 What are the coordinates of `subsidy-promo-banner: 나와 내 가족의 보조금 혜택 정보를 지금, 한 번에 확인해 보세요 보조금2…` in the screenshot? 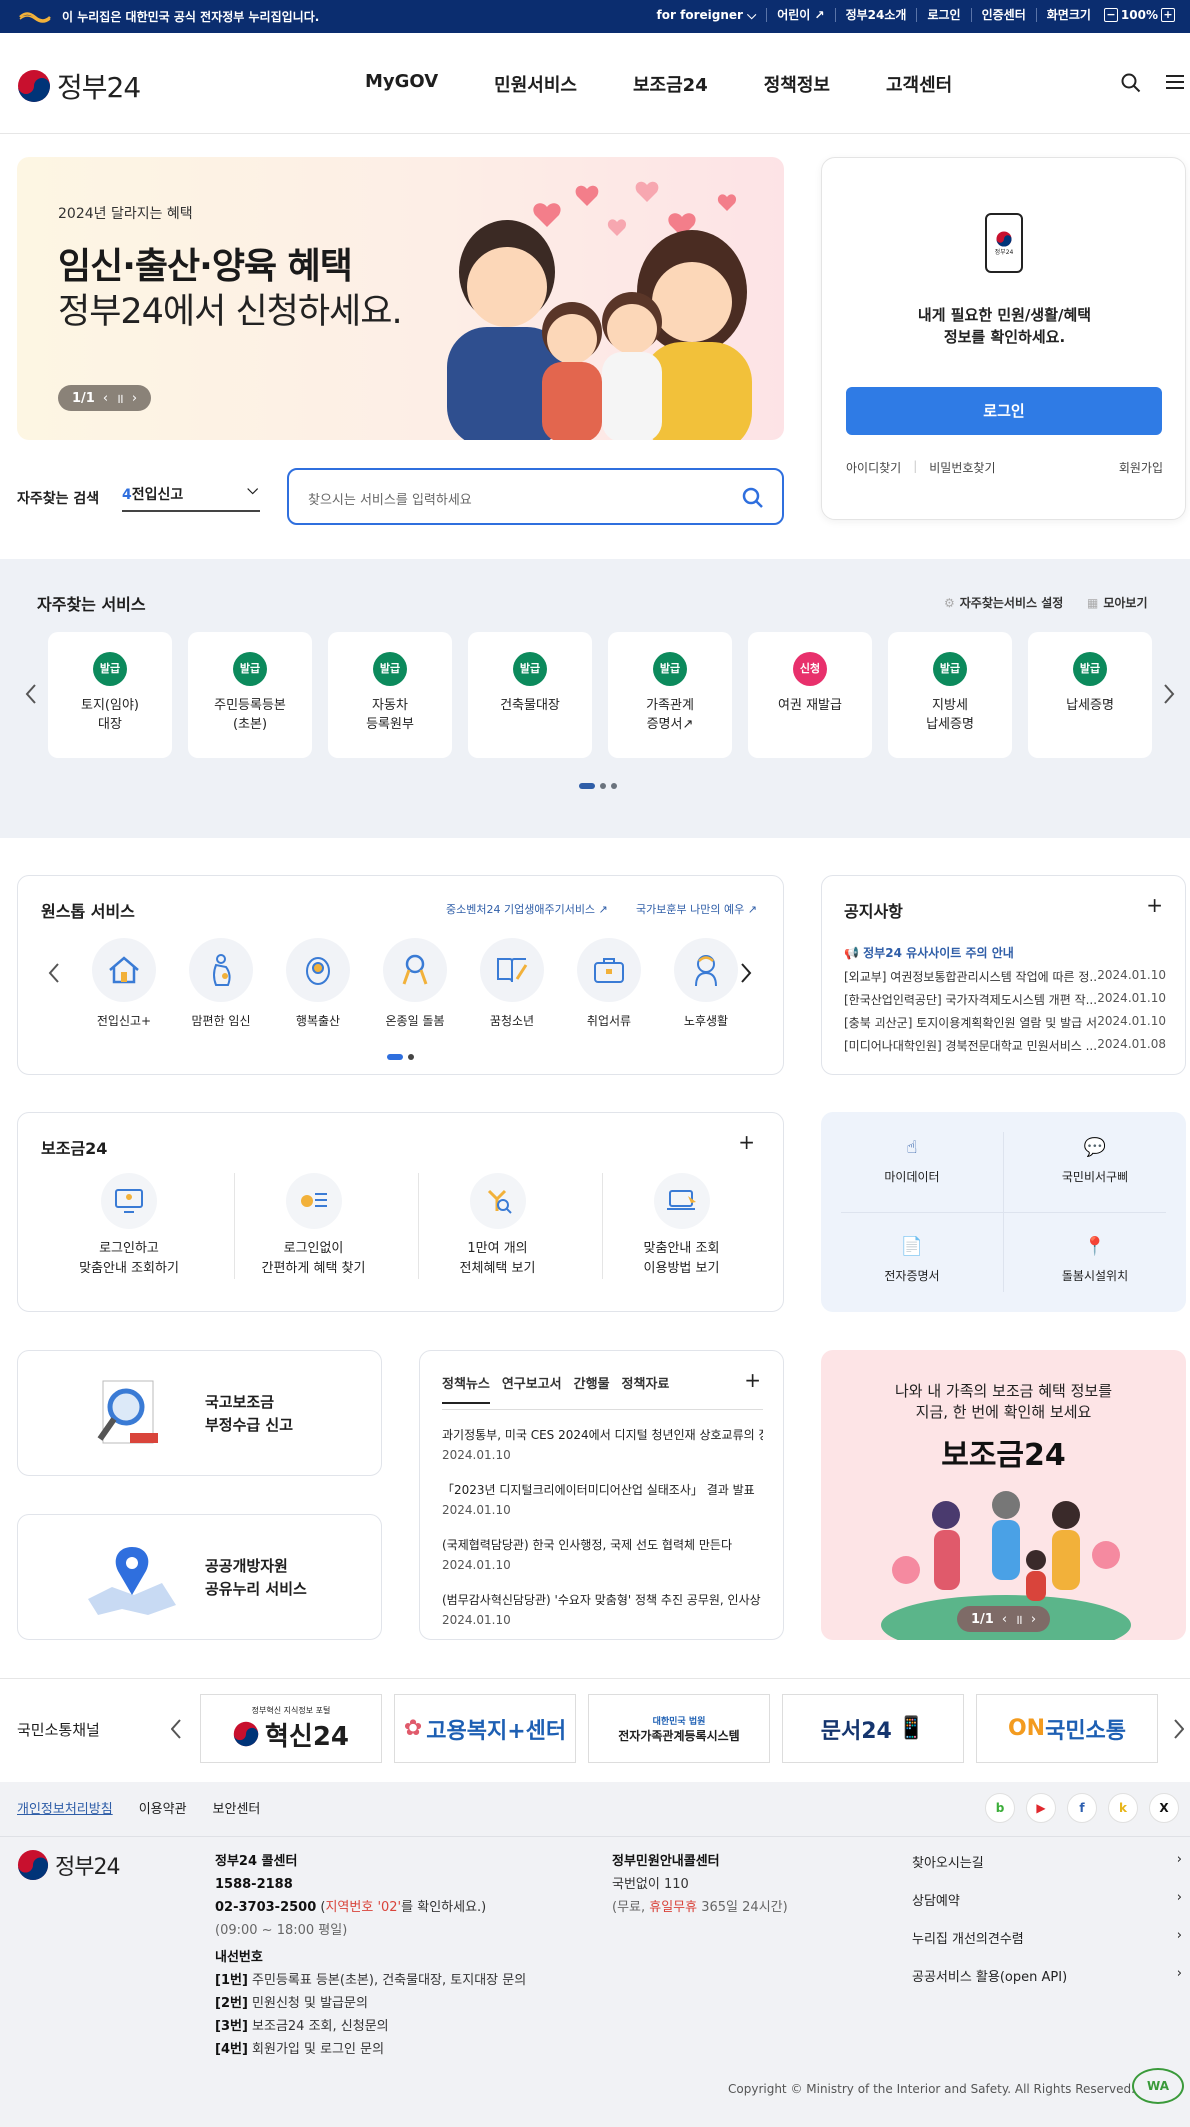 It's located at (1003, 1495).